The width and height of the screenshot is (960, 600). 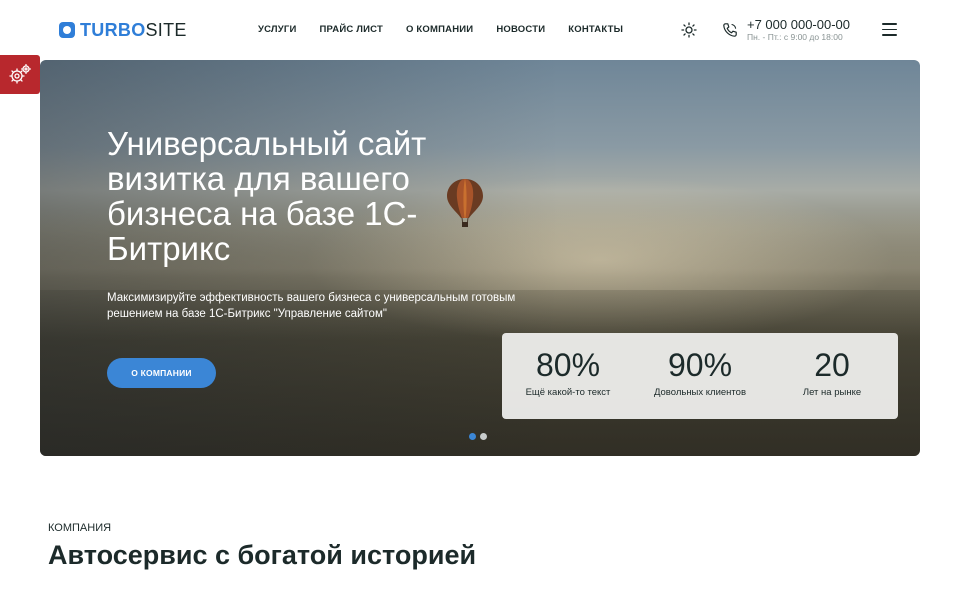 What do you see at coordinates (568, 365) in the screenshot?
I see `stat-value: 80%` at bounding box center [568, 365].